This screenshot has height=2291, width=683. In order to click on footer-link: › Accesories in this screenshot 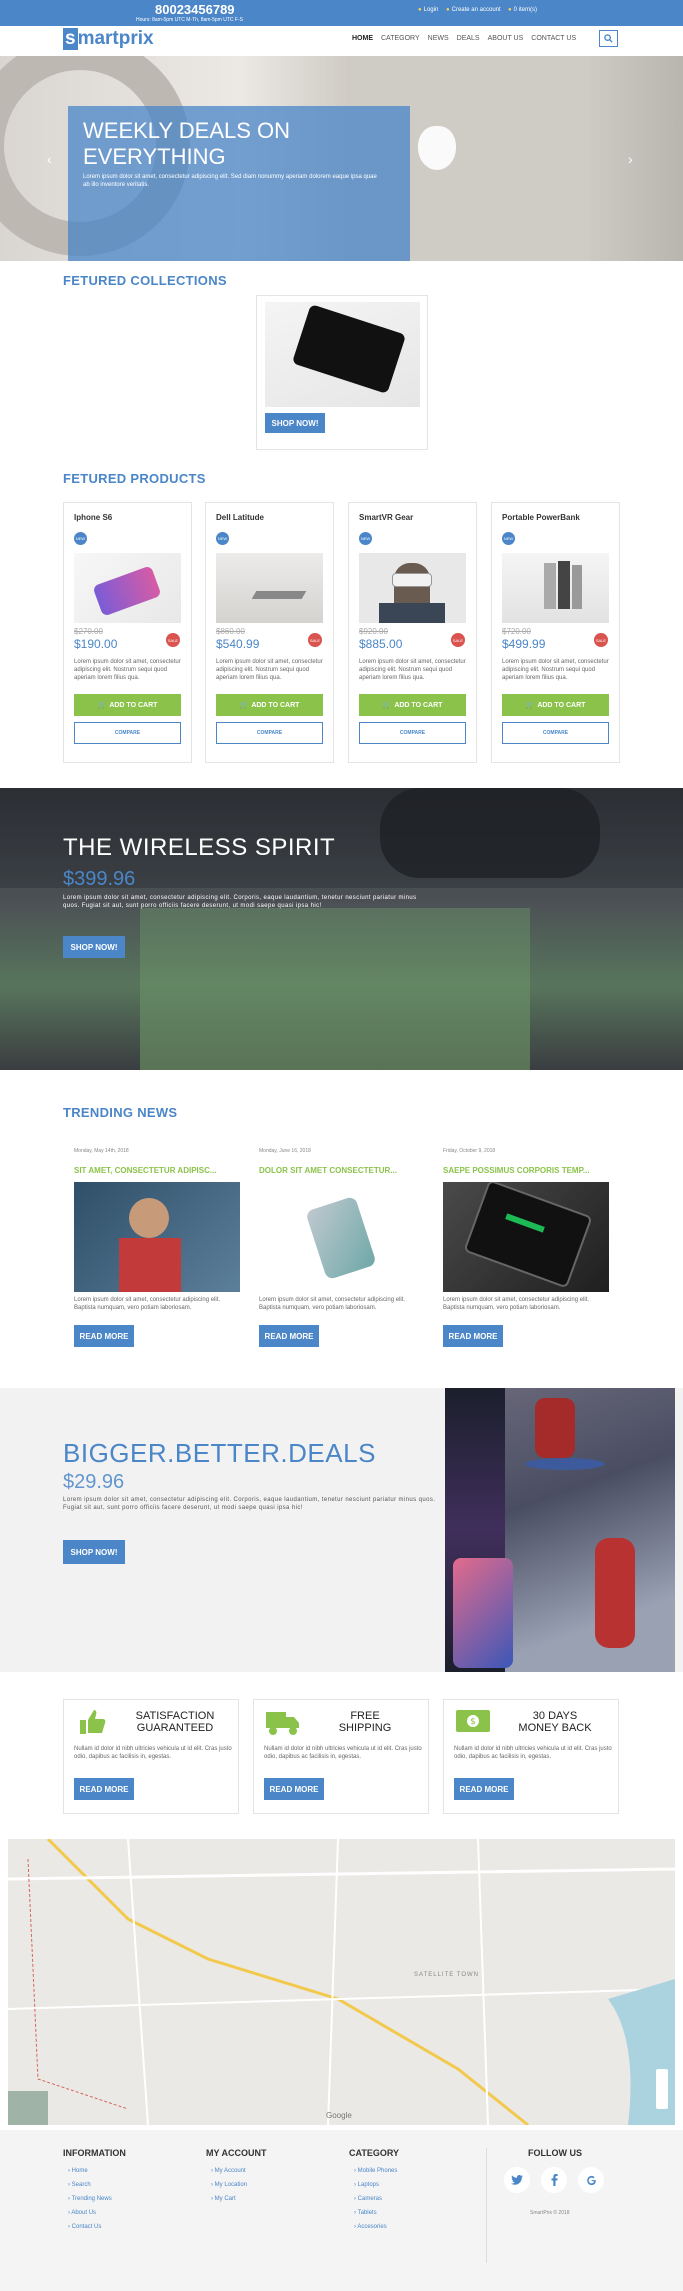, I will do `click(375, 2227)`.